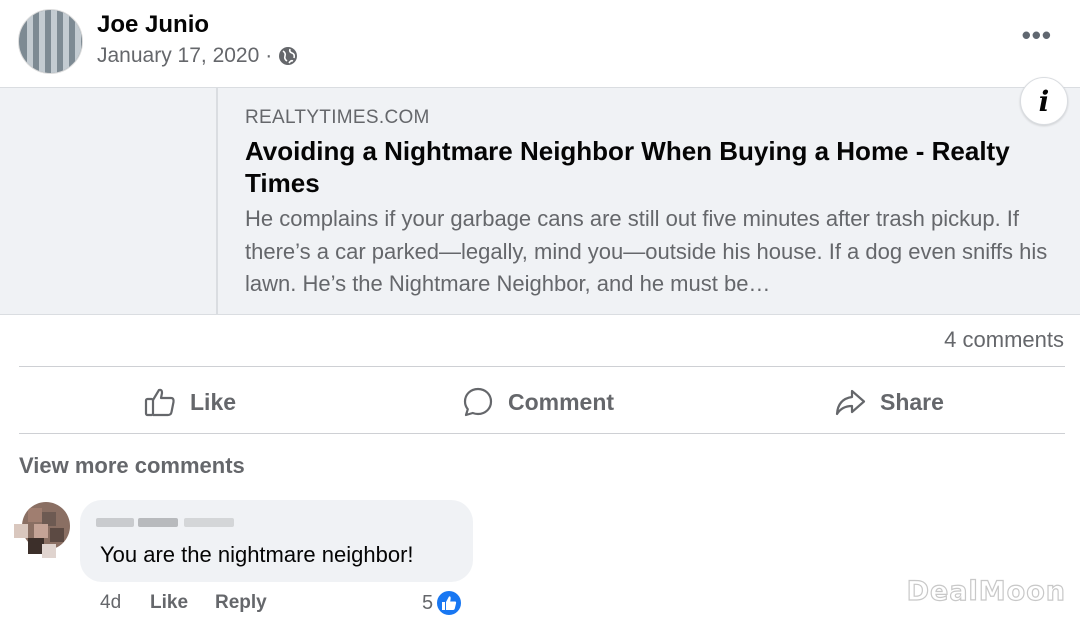 This screenshot has height=617, width=1080. I want to click on comment-button: Comment, so click(538, 402).